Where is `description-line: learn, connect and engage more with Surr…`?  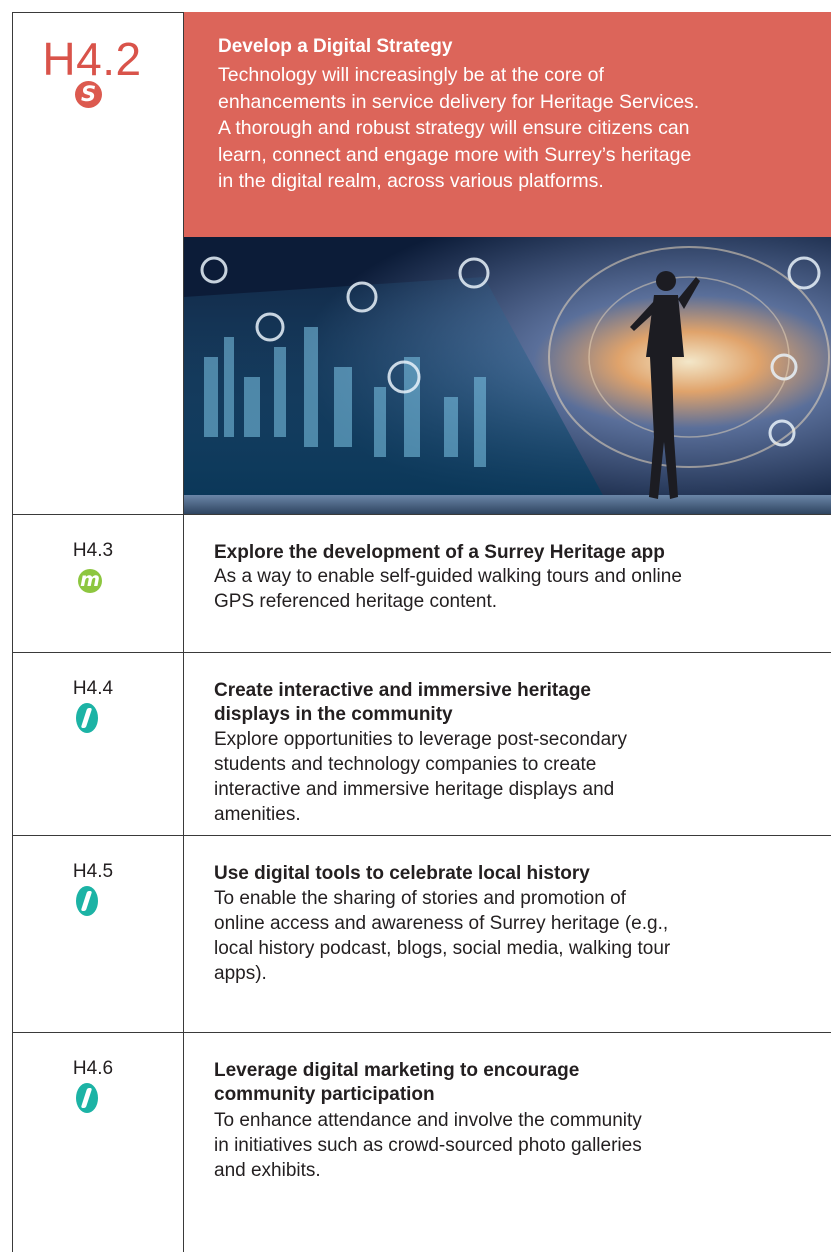 description-line: learn, connect and engage more with Surr… is located at coordinates (455, 154).